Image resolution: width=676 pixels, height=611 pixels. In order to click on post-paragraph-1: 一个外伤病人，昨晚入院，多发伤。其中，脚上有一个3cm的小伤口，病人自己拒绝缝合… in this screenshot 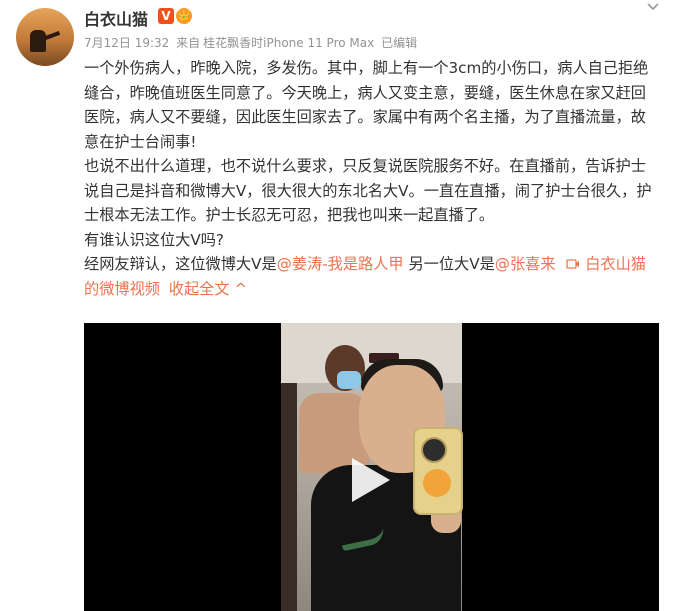, I will do `click(366, 105)`.